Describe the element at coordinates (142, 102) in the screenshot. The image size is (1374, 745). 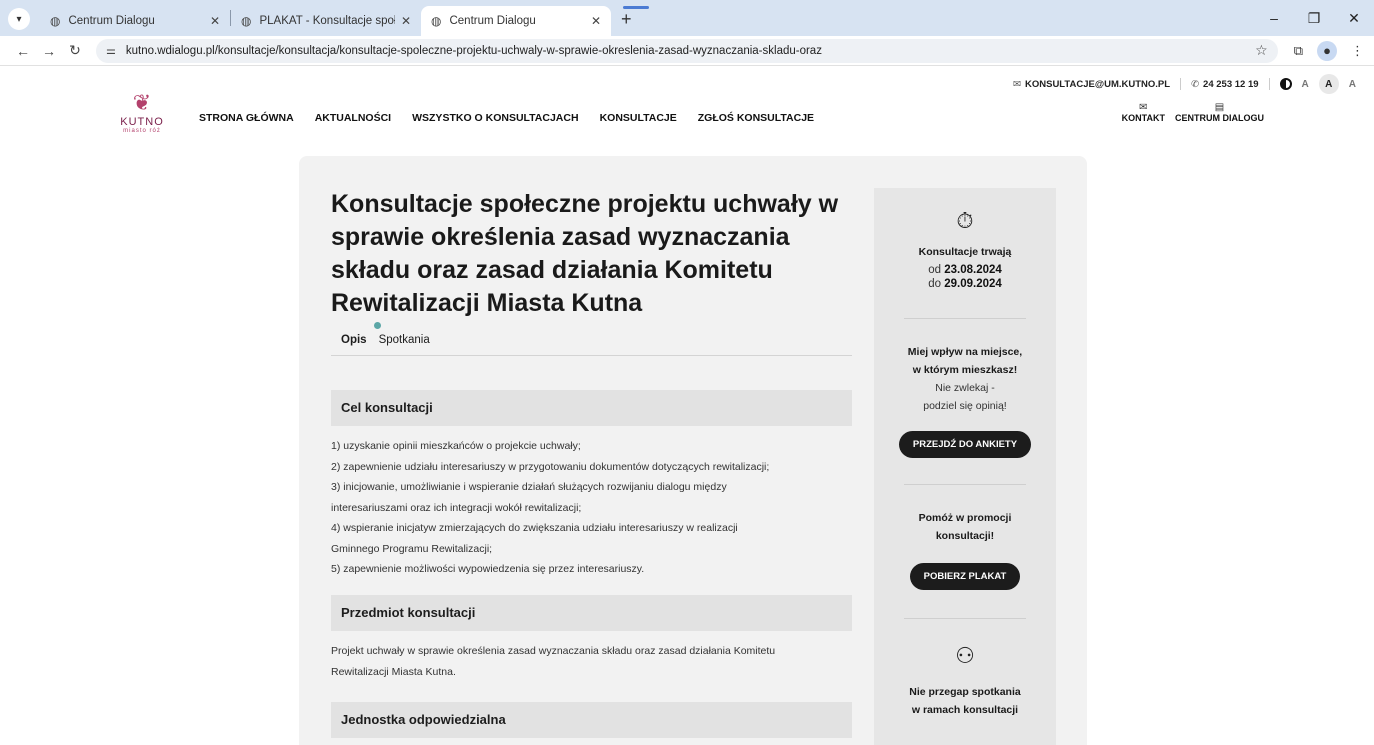
I see `rose-logo-icon: ❦` at that location.